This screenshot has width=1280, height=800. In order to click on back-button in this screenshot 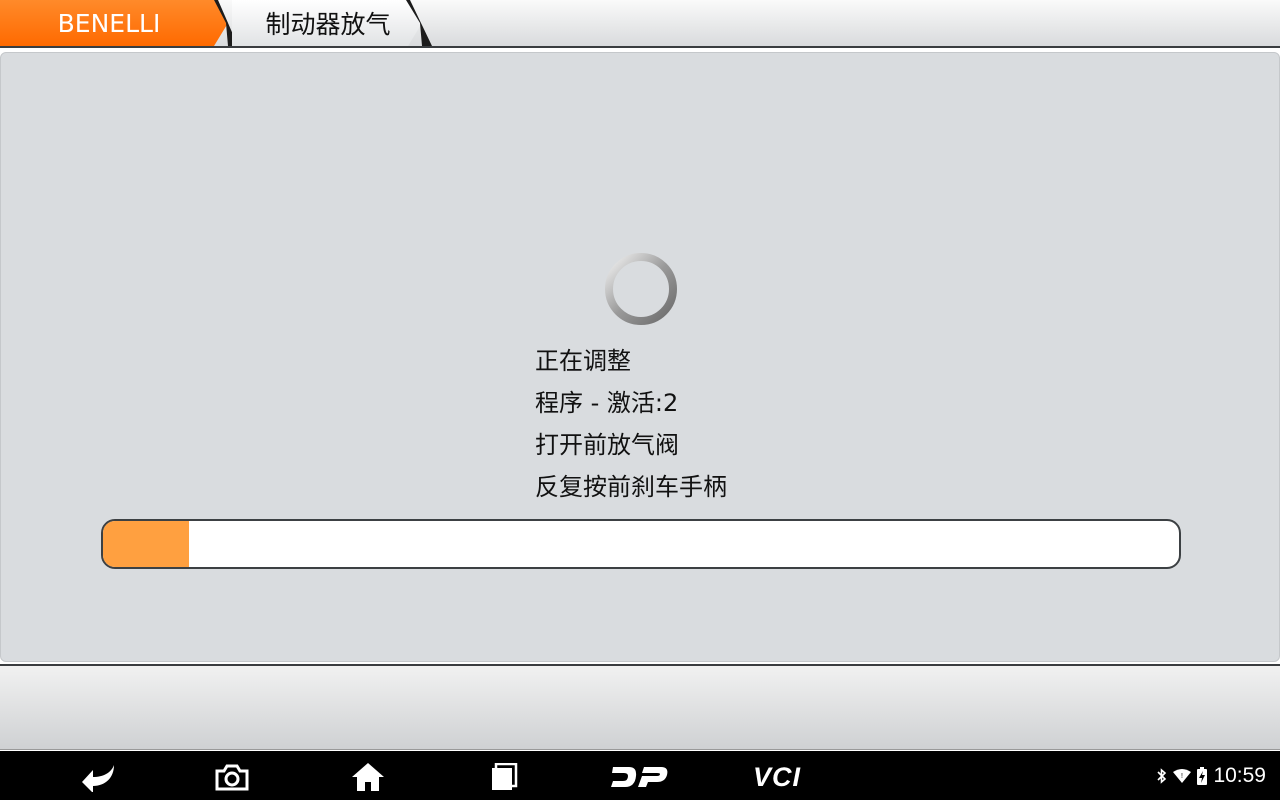, I will do `click(98, 777)`.